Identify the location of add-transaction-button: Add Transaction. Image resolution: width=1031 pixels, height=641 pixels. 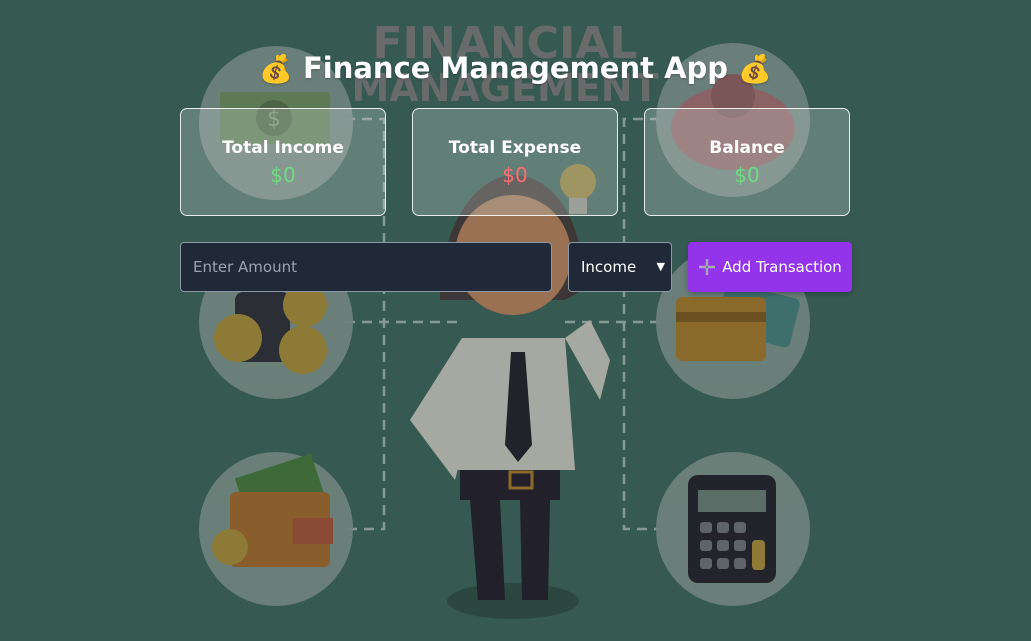
(770, 267).